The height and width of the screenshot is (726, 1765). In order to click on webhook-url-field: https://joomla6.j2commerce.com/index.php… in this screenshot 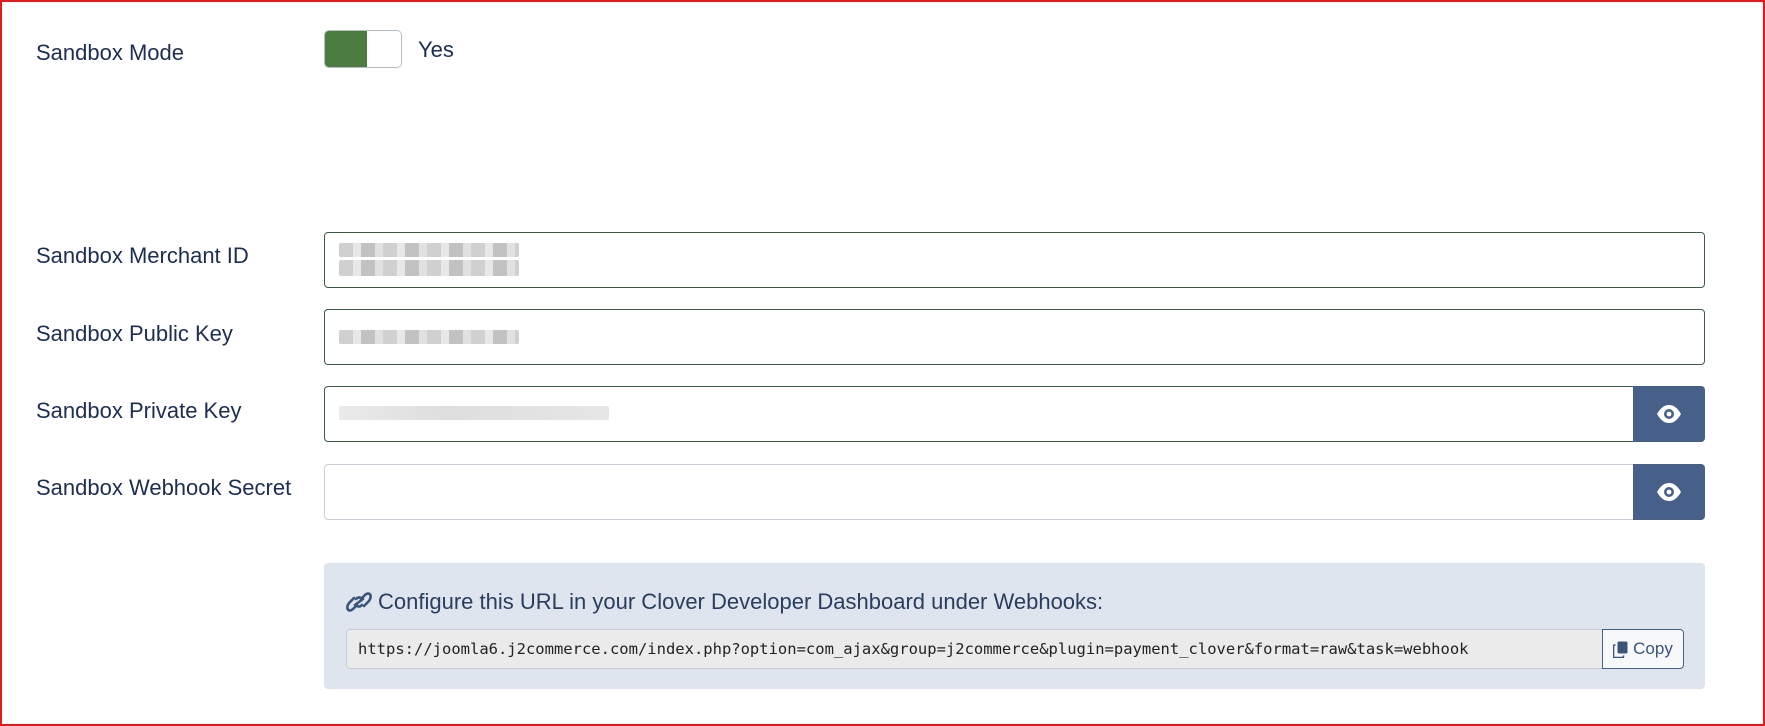, I will do `click(974, 649)`.